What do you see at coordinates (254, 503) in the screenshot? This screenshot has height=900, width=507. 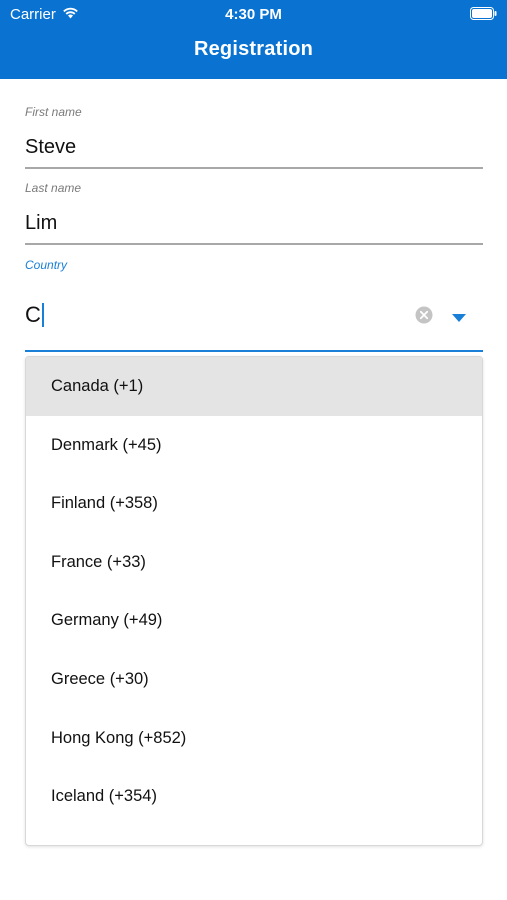 I see `dropdown-item-finland: Finland (+358)` at bounding box center [254, 503].